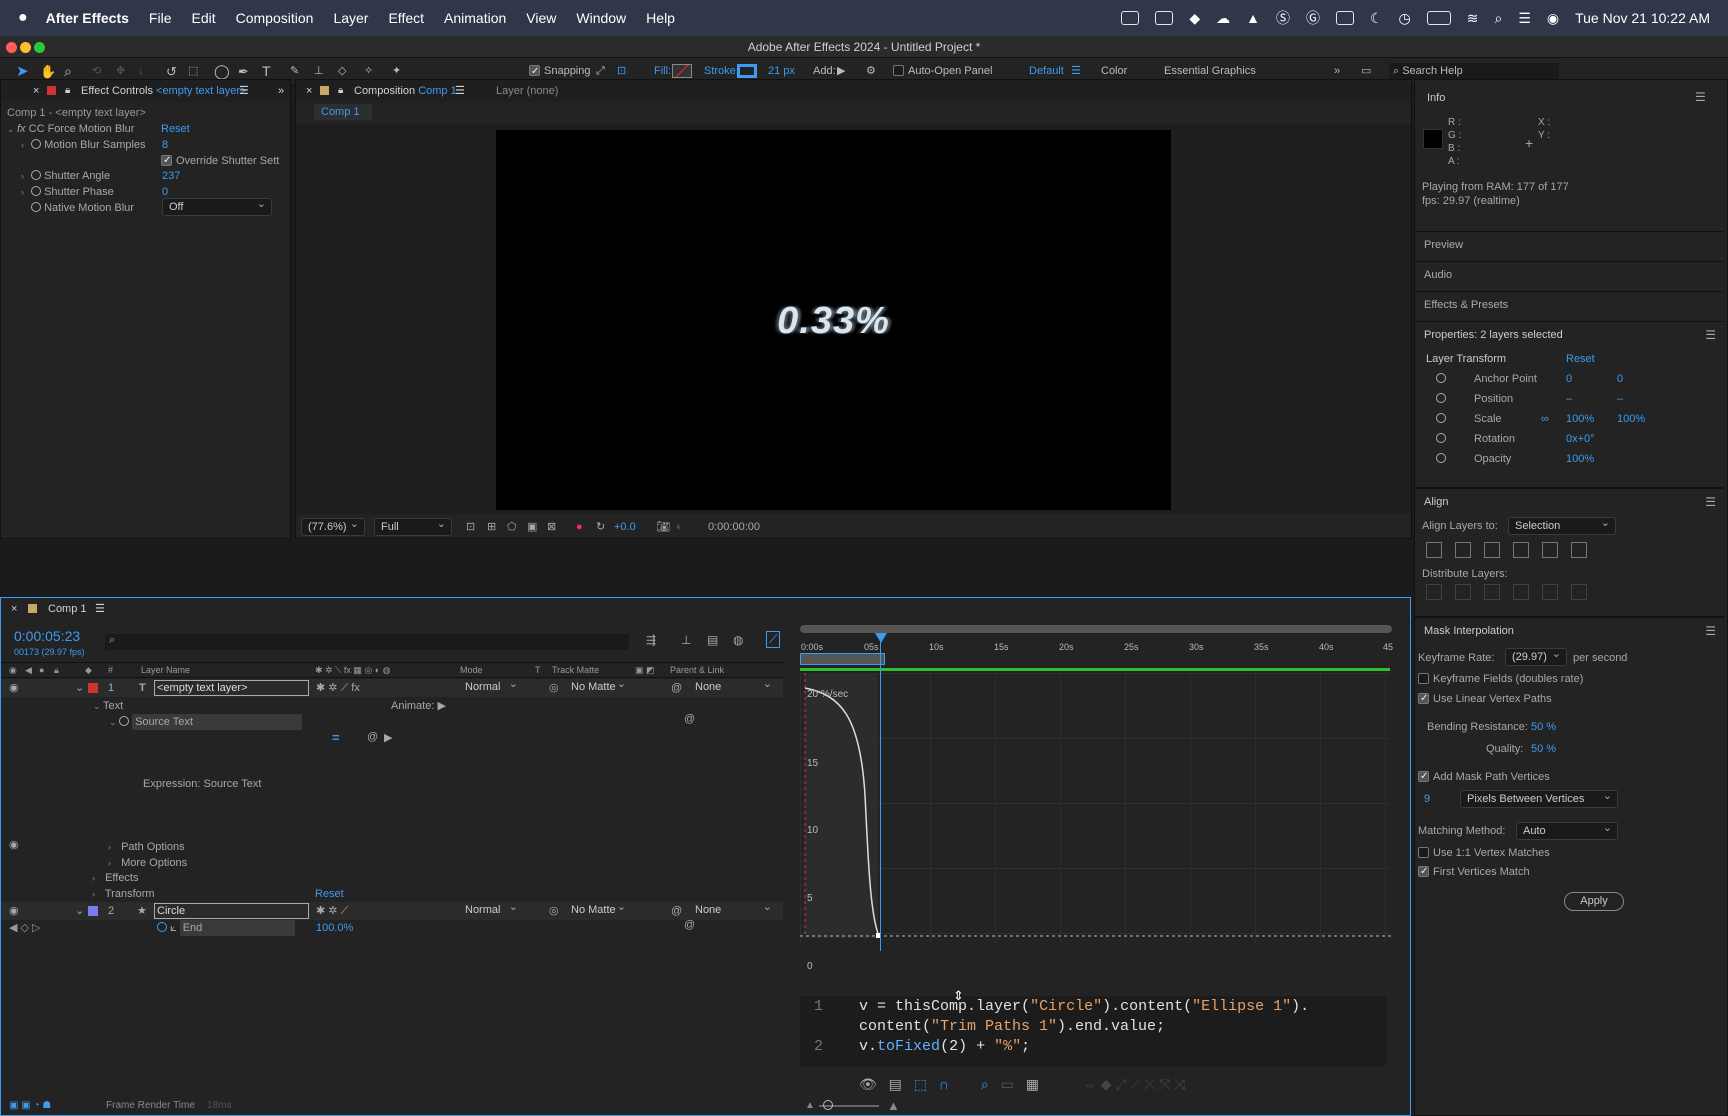 The height and width of the screenshot is (1116, 1728). I want to click on end-value: 100.0%, so click(334, 928).